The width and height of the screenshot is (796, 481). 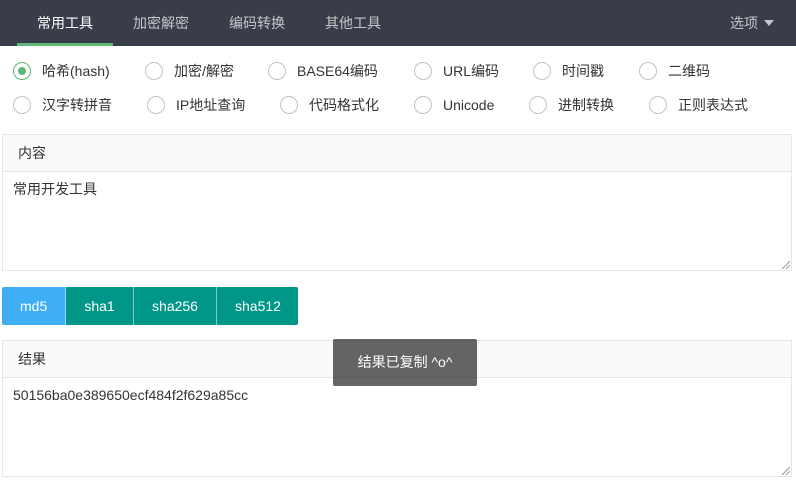 I want to click on options-menu: 选项, so click(x=752, y=23).